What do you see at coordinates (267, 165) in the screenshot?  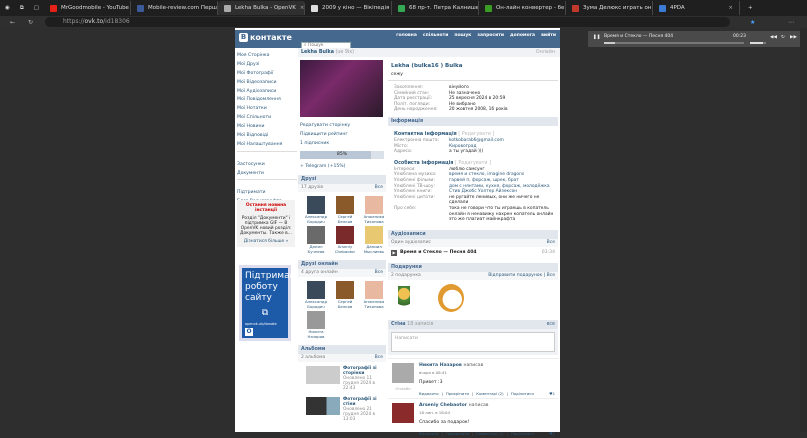 I see `sidebar-item: Застосунки` at bounding box center [267, 165].